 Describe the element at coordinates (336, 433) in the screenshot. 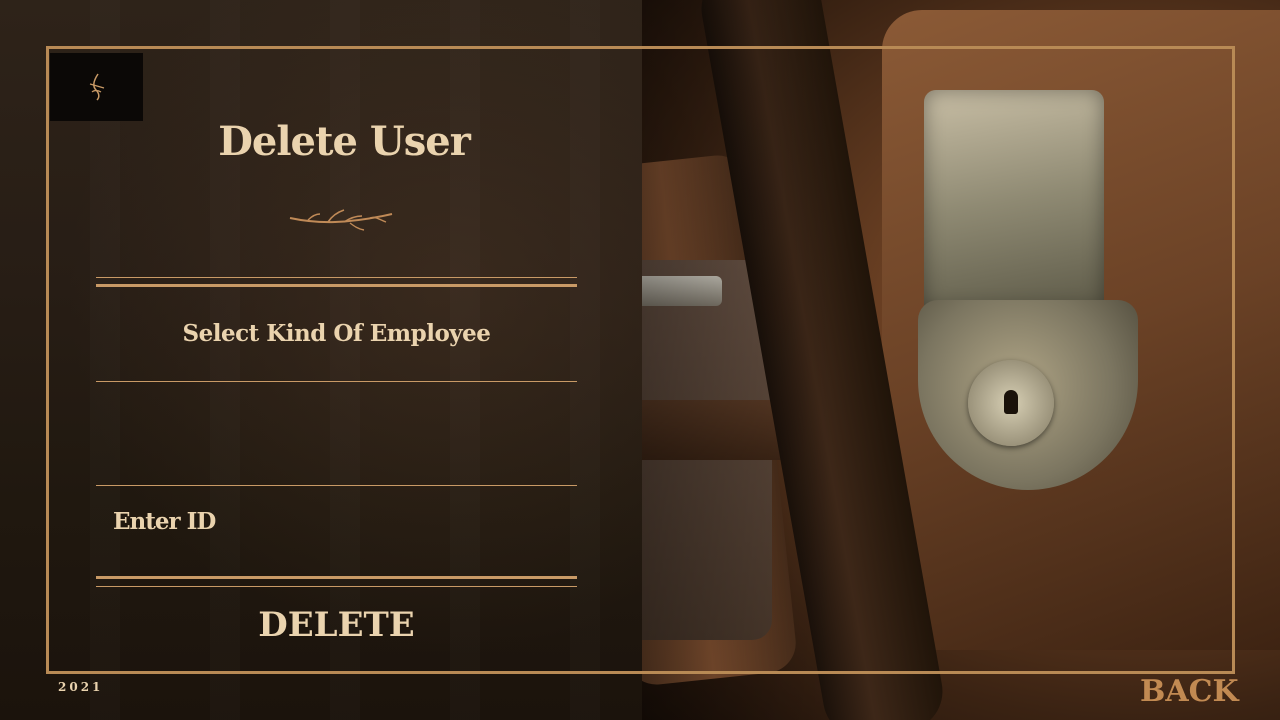

I see `employee-kind-dropdown` at that location.